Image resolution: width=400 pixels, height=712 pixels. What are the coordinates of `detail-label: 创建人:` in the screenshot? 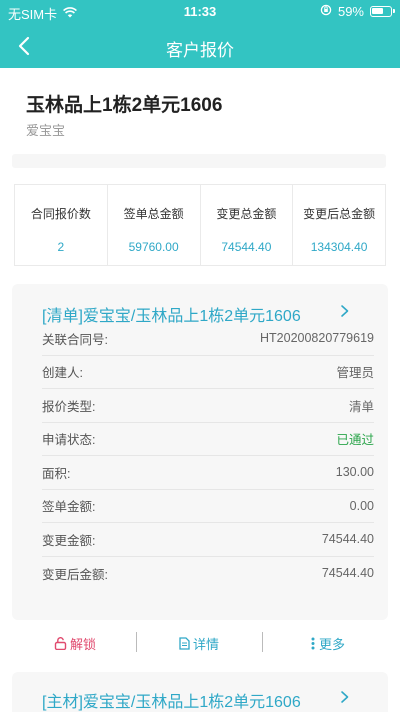 It's located at (62, 373).